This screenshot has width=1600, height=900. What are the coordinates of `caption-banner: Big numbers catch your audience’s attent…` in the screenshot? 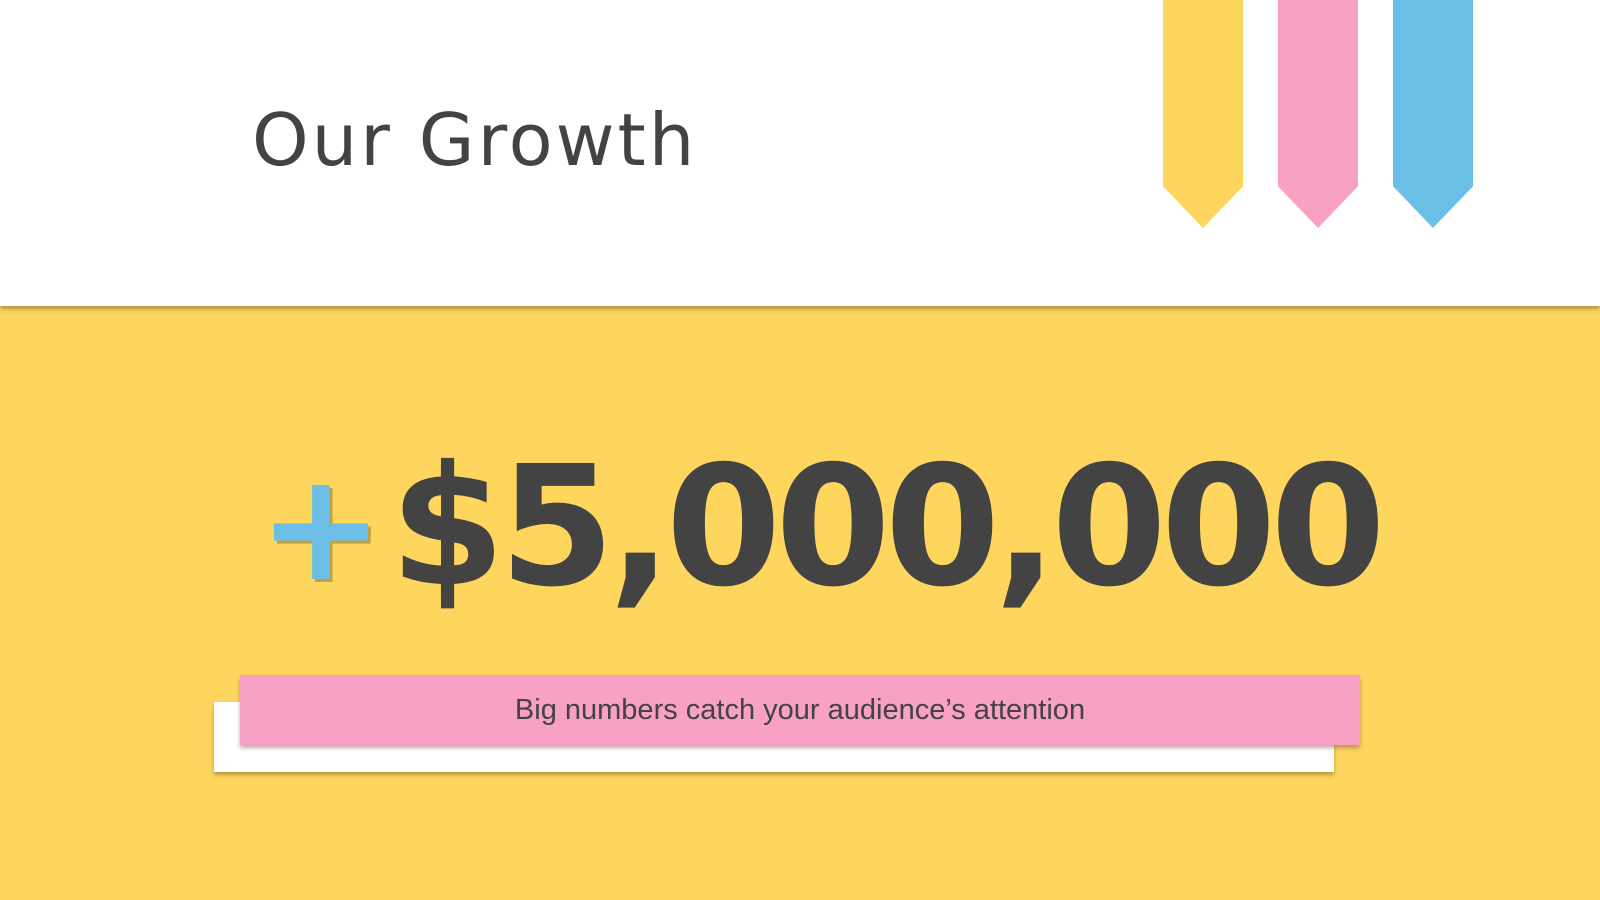 It's located at (800, 710).